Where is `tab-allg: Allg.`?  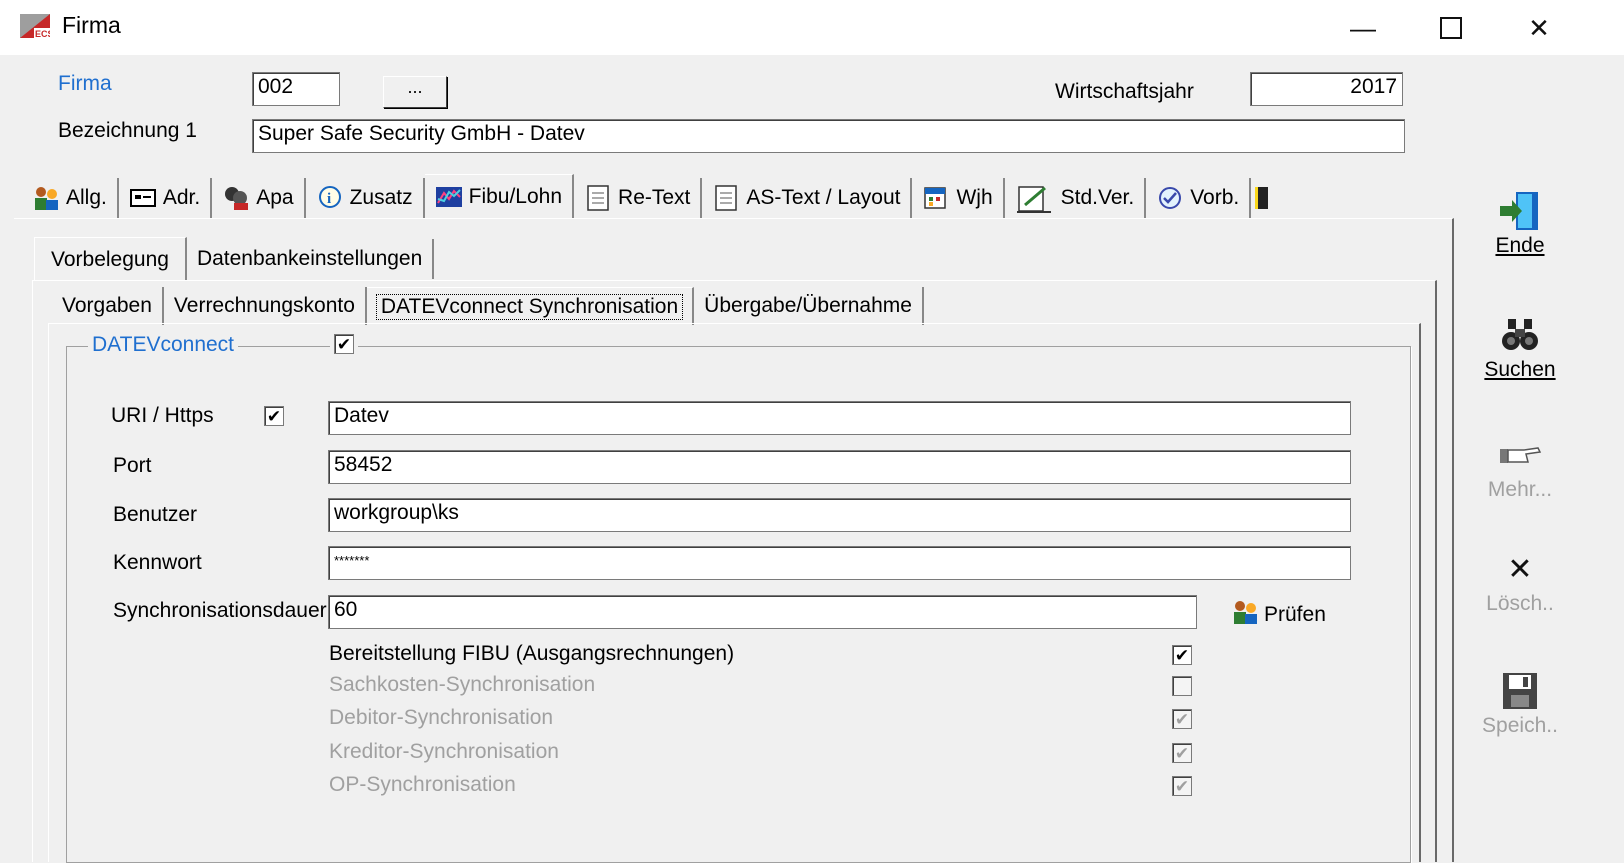 tab-allg: Allg. is located at coordinates (70, 198).